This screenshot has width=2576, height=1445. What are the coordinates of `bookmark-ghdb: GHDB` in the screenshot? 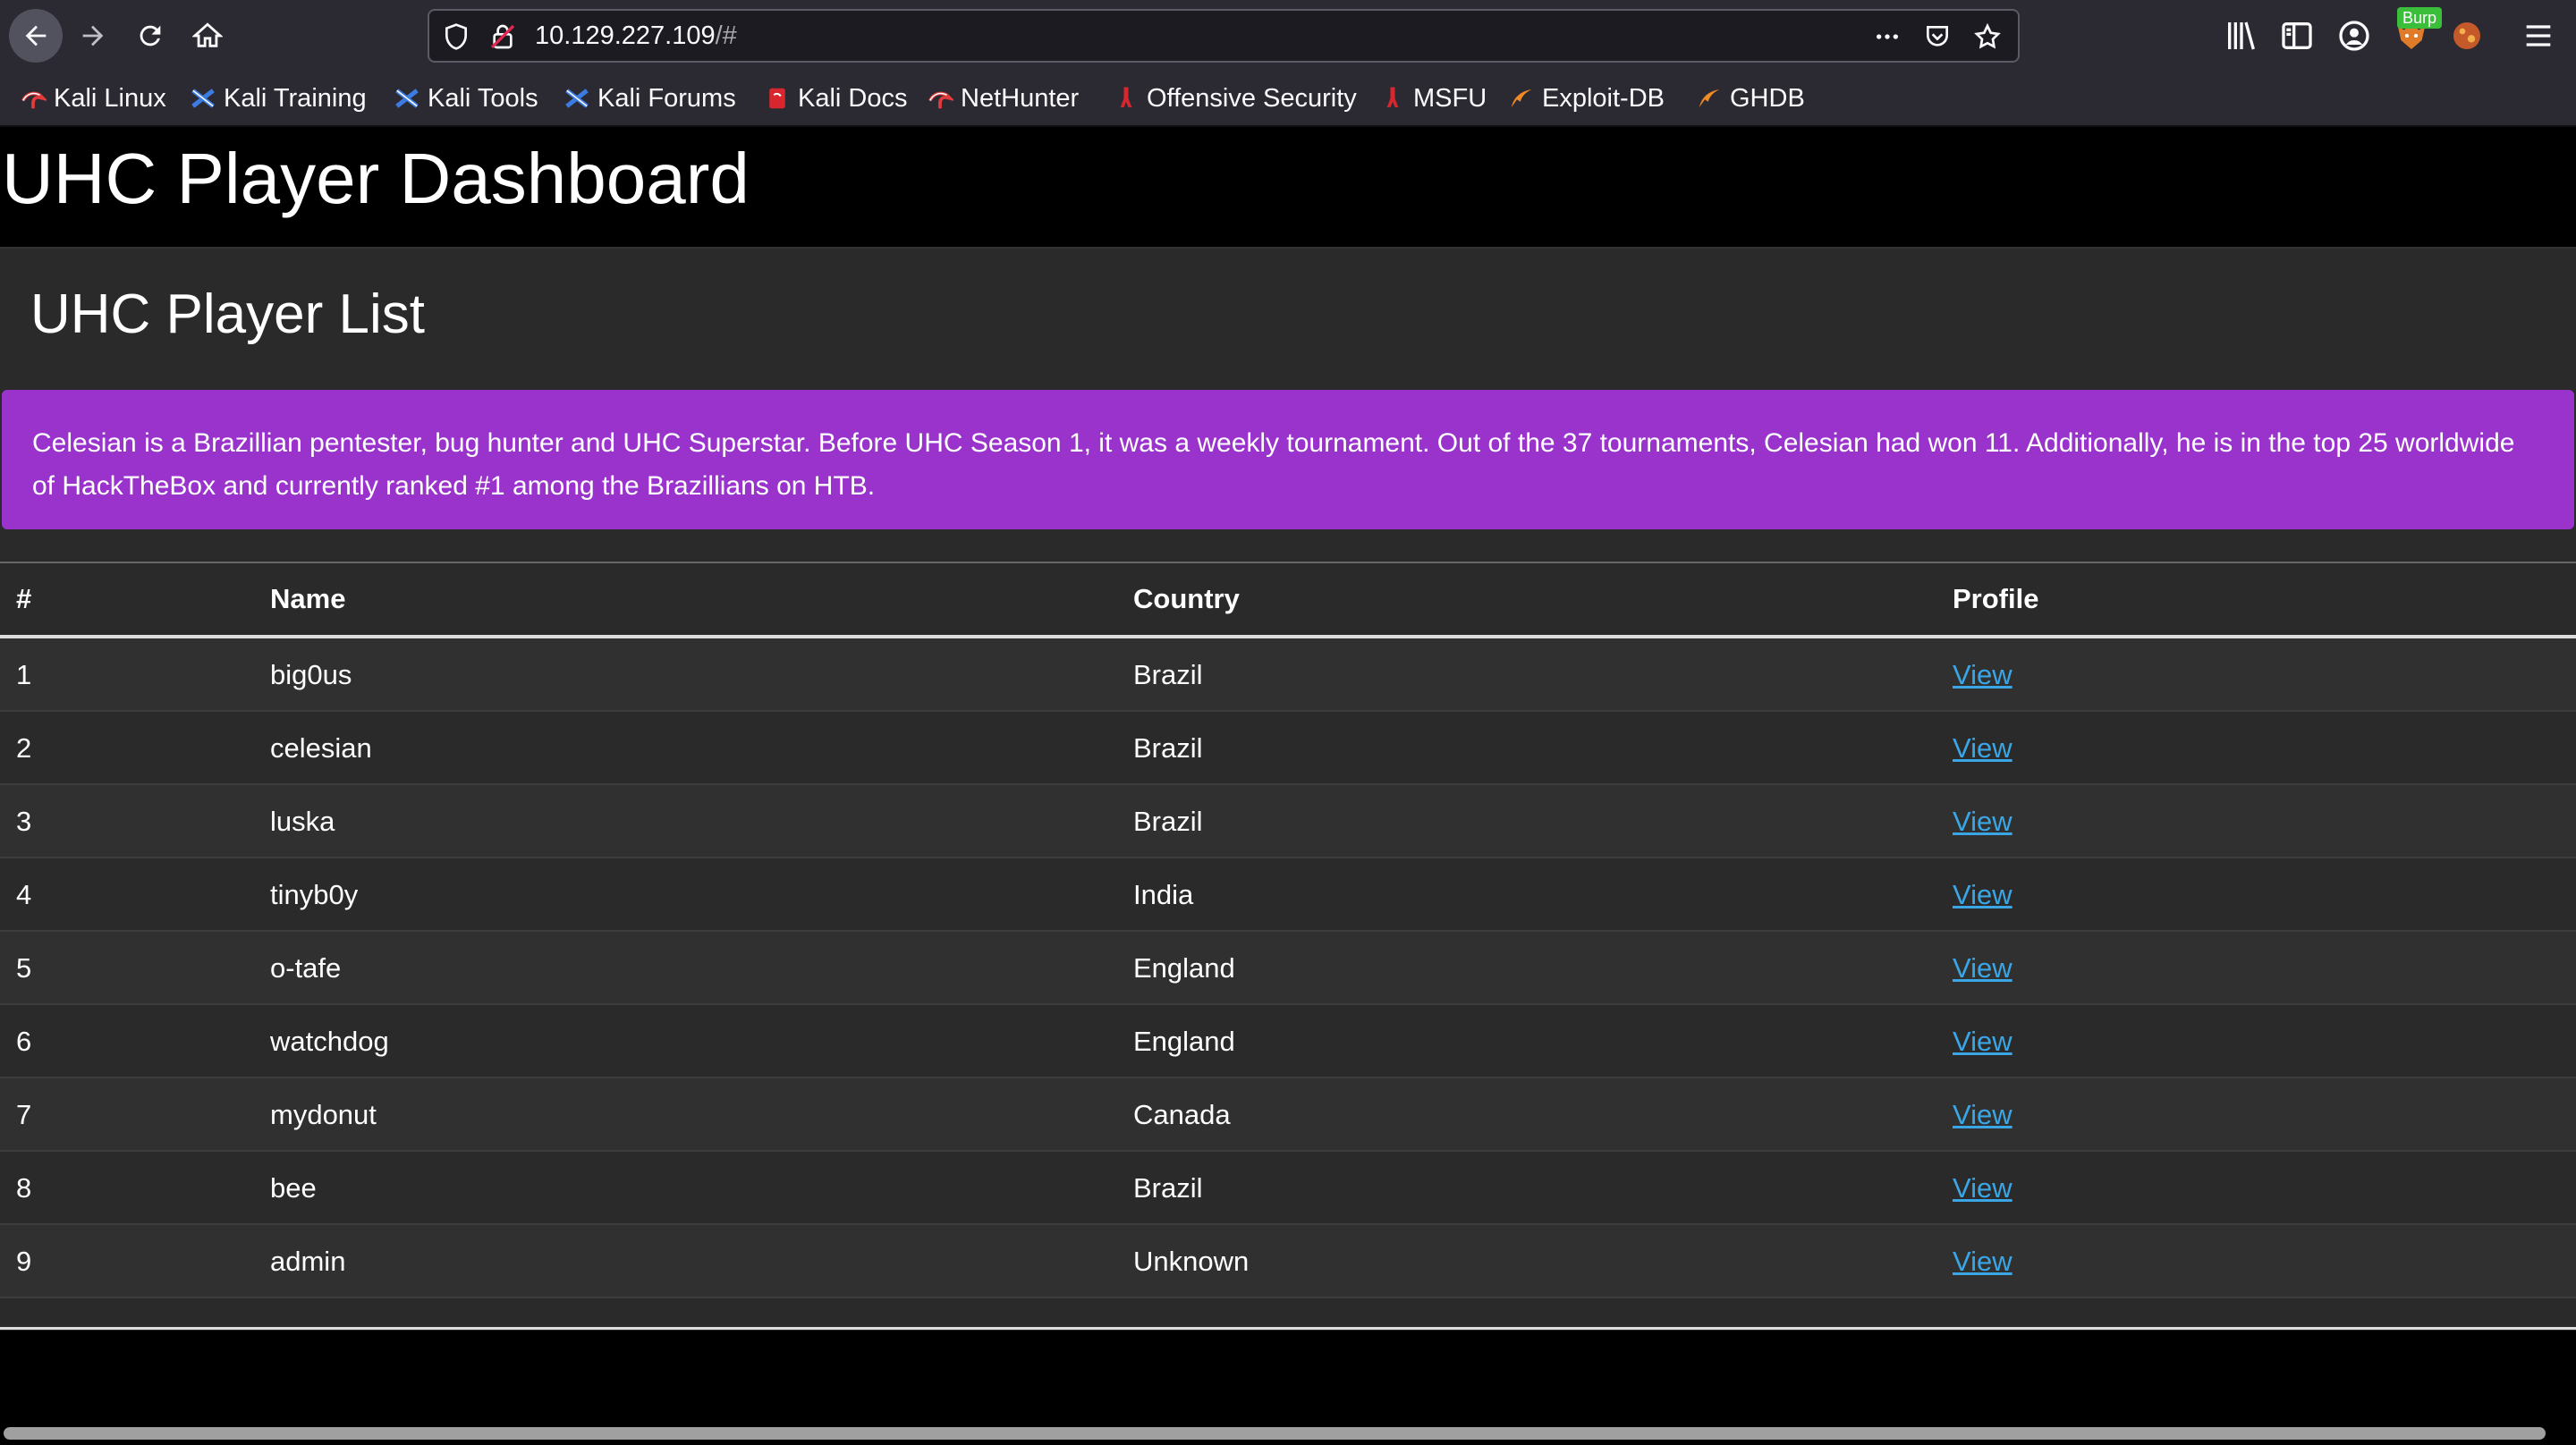 It's located at (1750, 98).